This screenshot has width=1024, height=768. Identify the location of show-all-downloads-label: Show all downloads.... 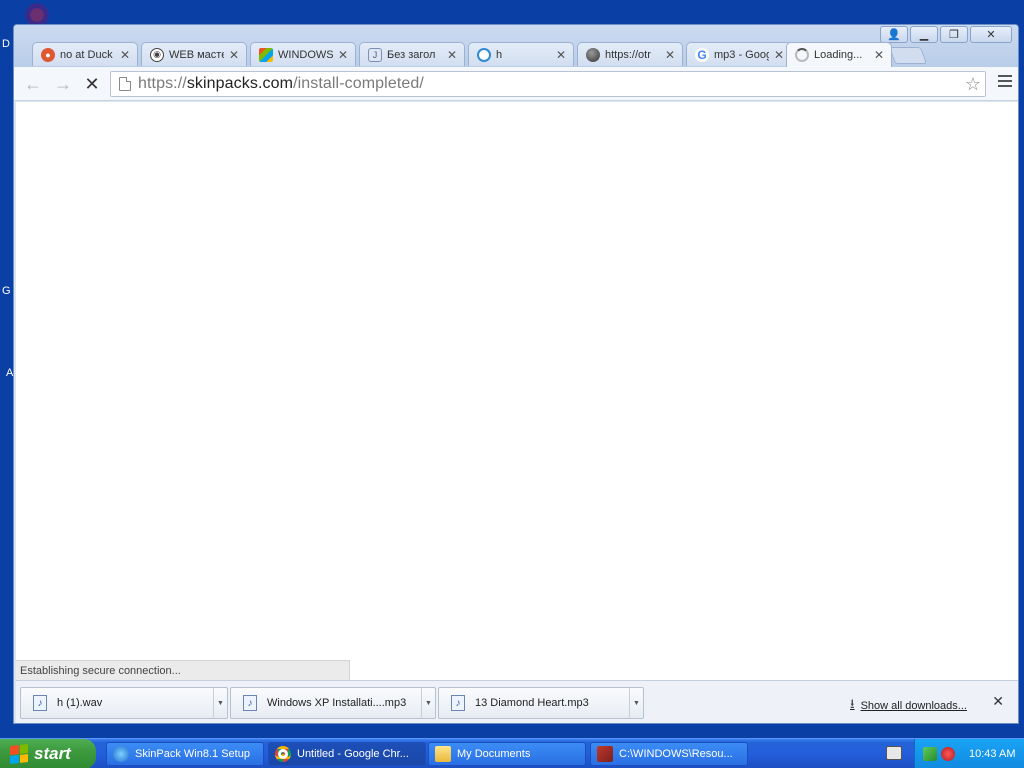
(913, 706).